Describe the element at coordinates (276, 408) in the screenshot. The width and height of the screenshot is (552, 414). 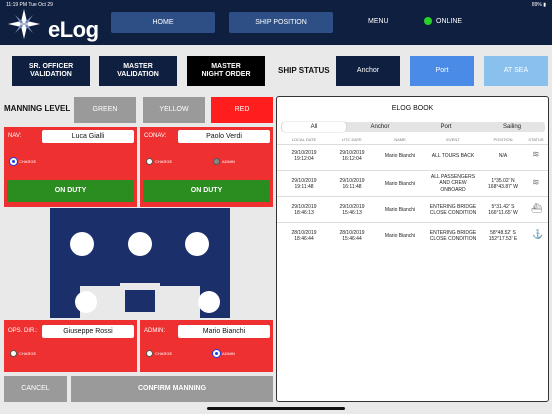
I see `home-indicator` at that location.